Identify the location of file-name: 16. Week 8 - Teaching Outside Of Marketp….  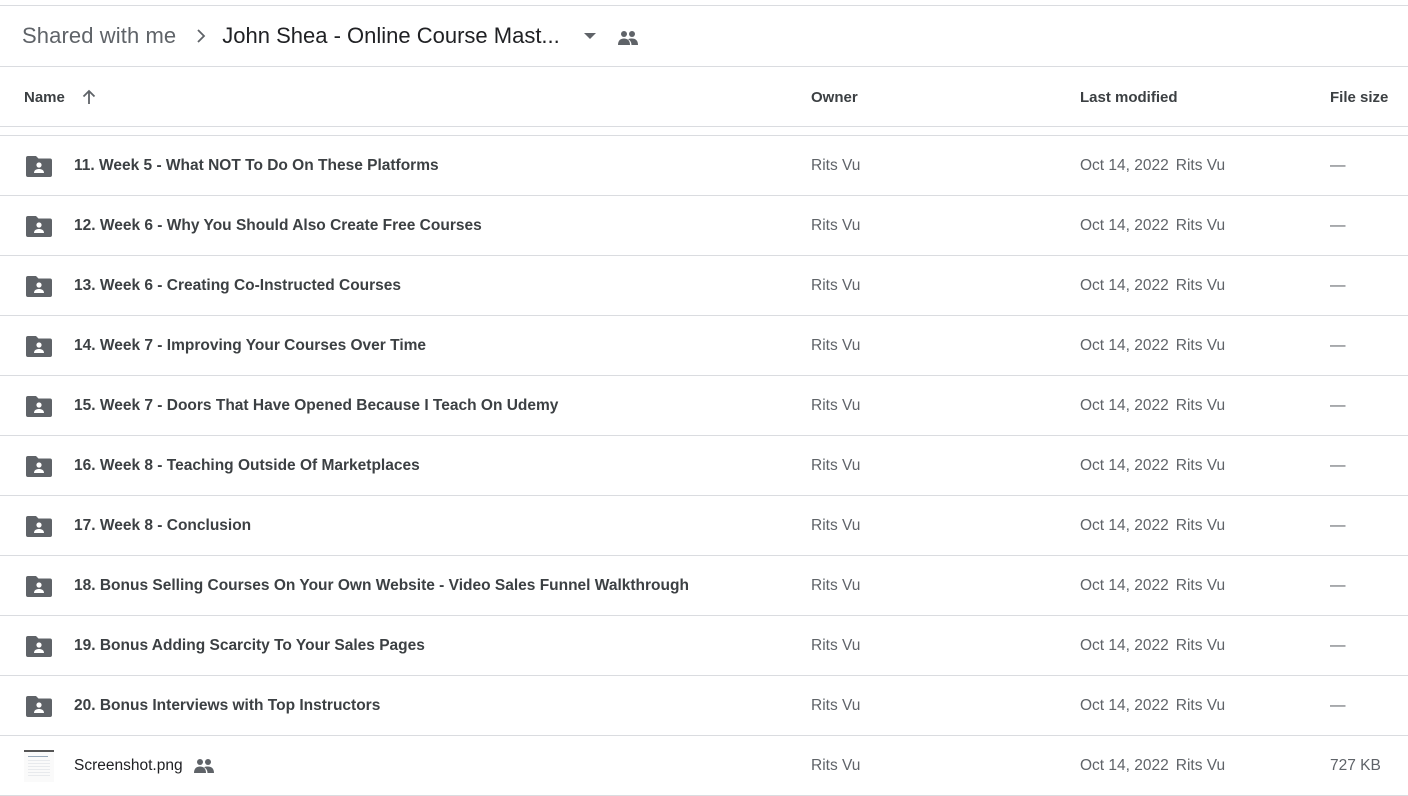
(247, 465).